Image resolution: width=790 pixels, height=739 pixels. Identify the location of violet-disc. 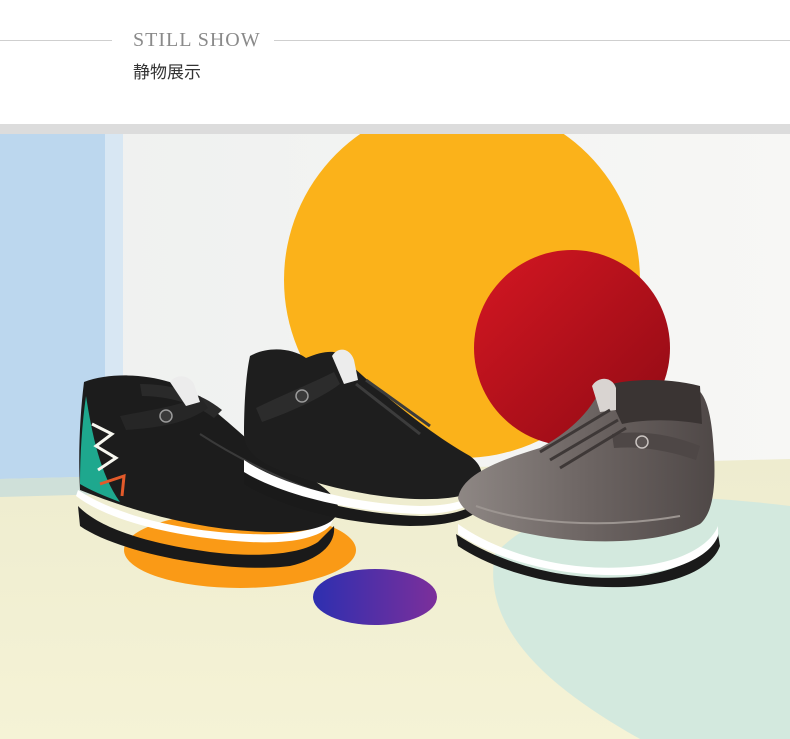
(375, 597).